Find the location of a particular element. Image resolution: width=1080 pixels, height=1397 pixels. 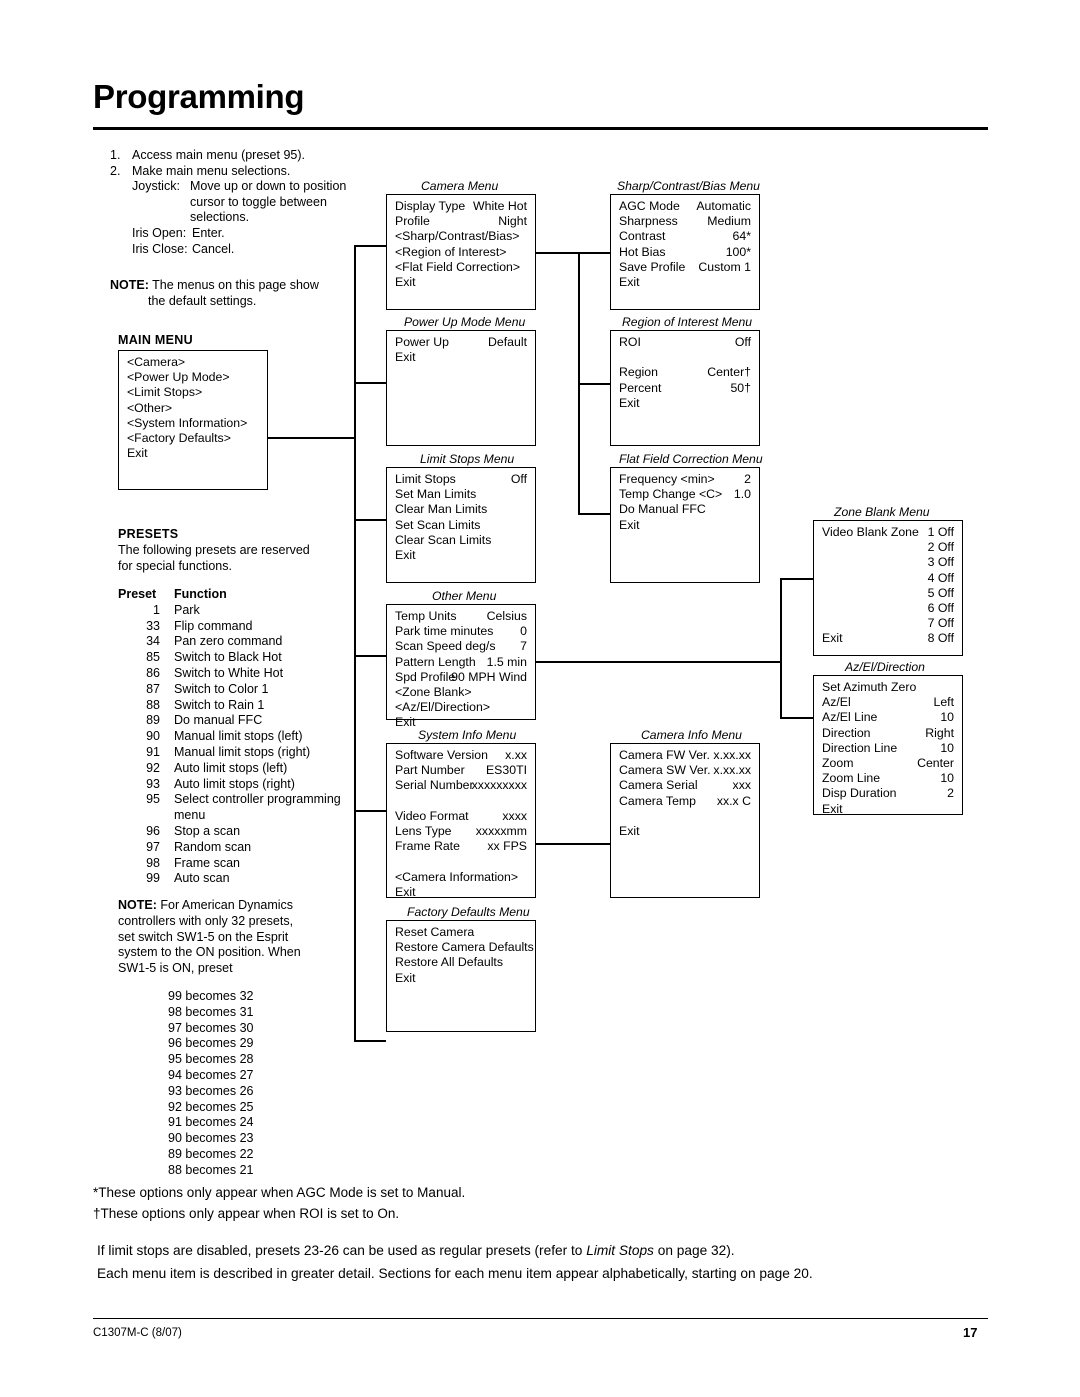

row-value: 4 Off is located at coordinates (940, 577).